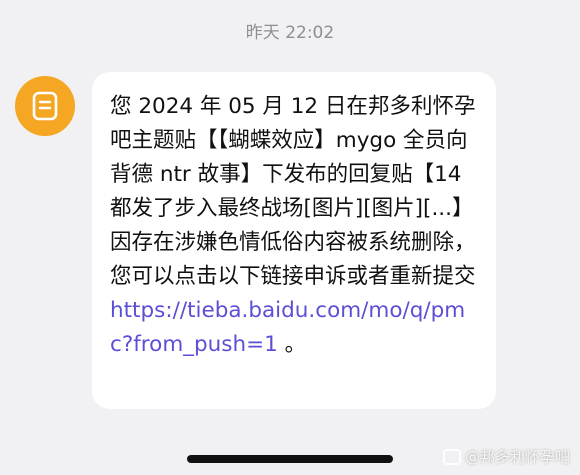  What do you see at coordinates (451, 456) in the screenshot?
I see `watermark-logo-icon` at bounding box center [451, 456].